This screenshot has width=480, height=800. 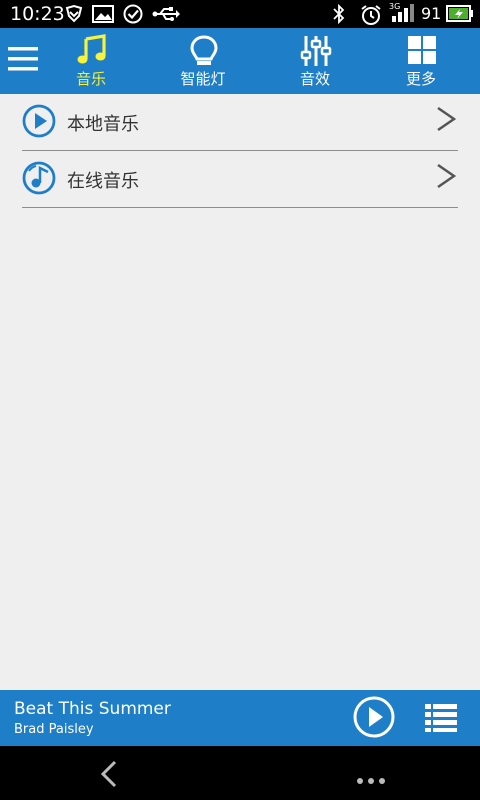 I want to click on battery-charging-icon, so click(x=460, y=16).